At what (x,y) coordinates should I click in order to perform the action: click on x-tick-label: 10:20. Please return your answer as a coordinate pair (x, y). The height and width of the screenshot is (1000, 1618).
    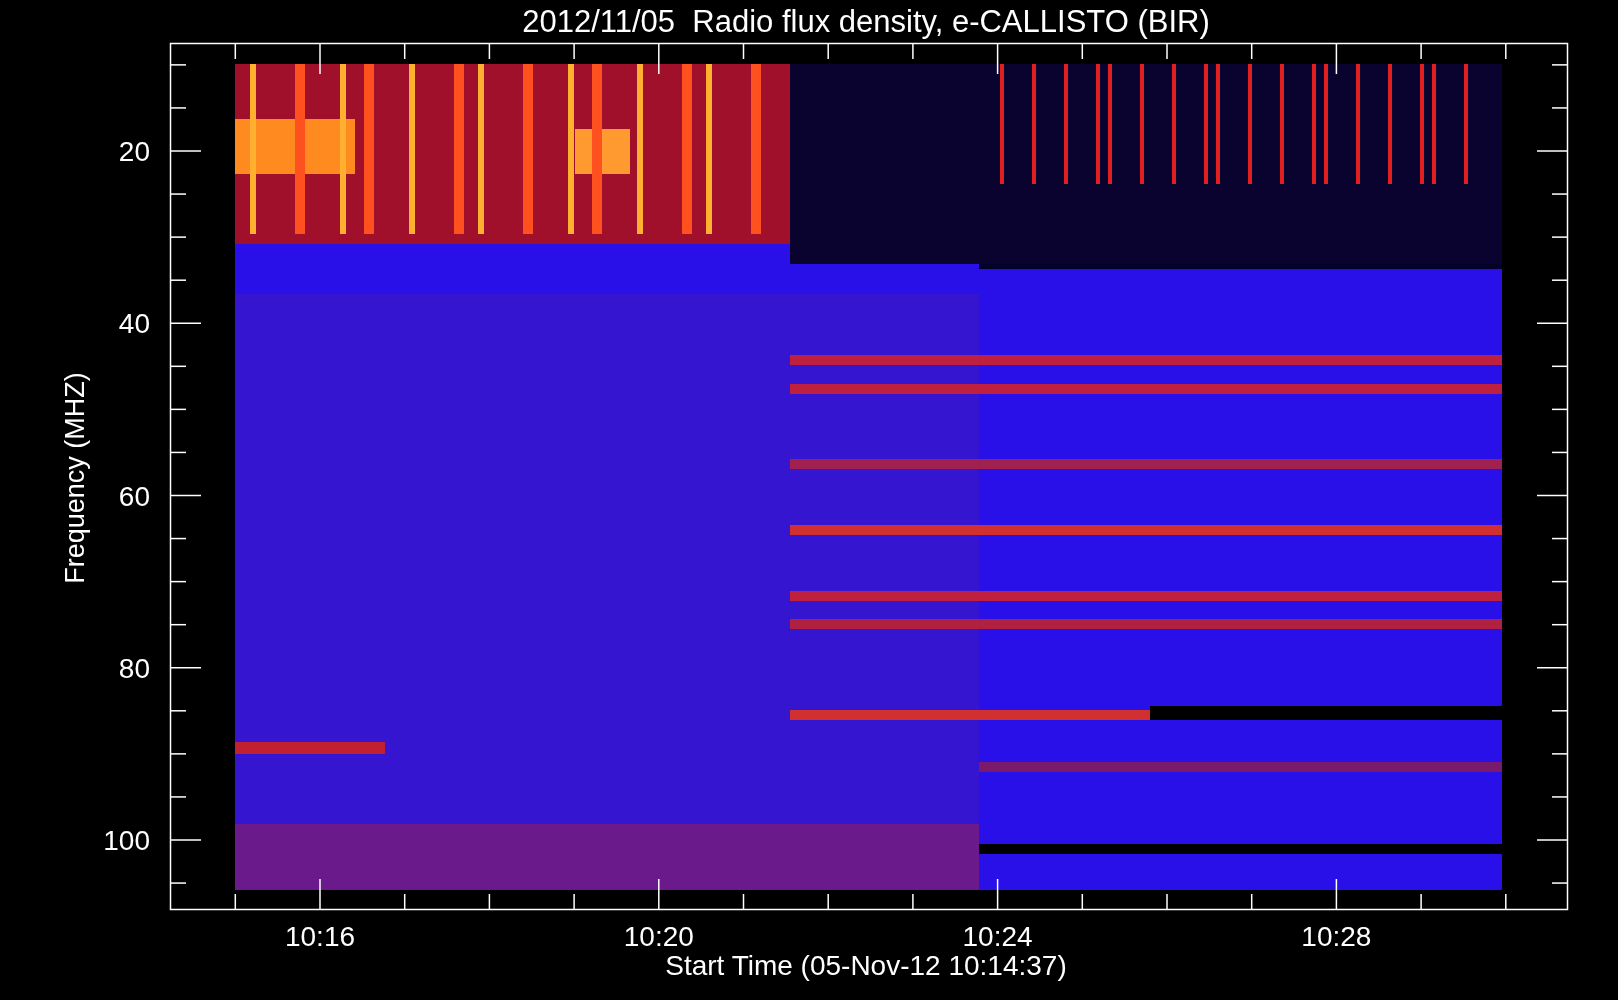
    Looking at the image, I should click on (658, 936).